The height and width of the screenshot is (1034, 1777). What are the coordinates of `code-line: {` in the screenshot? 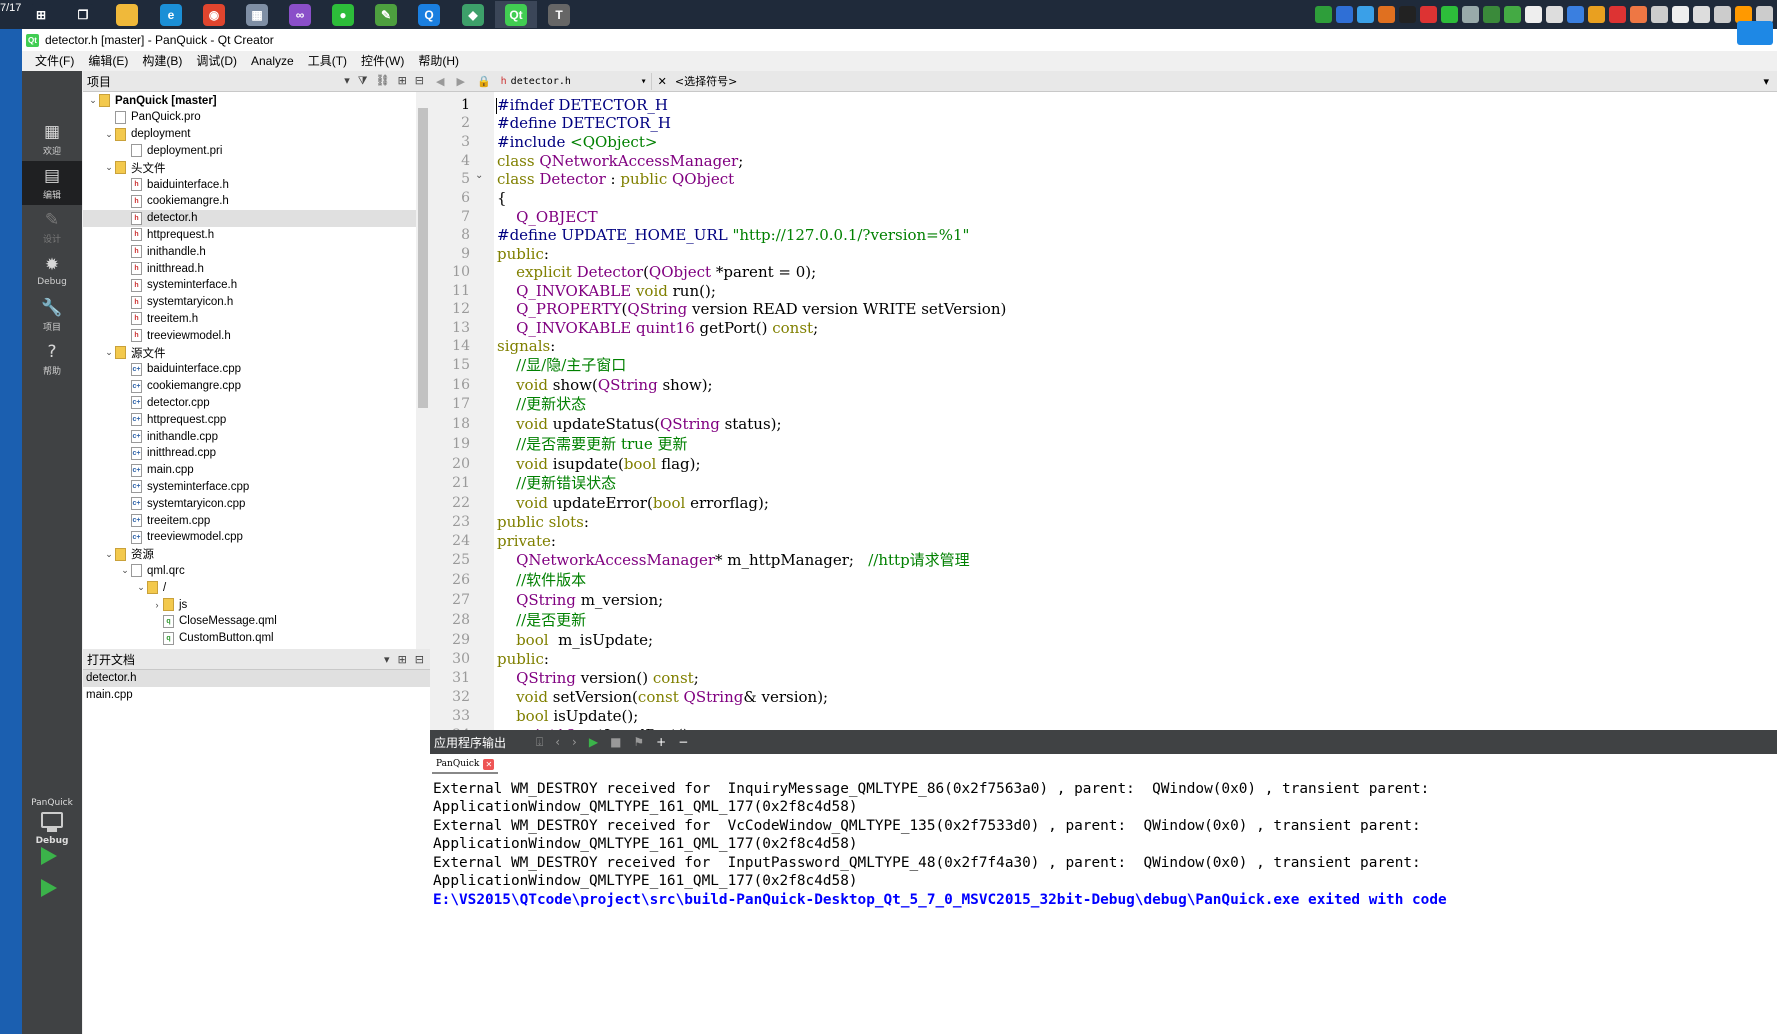 It's located at (502, 198).